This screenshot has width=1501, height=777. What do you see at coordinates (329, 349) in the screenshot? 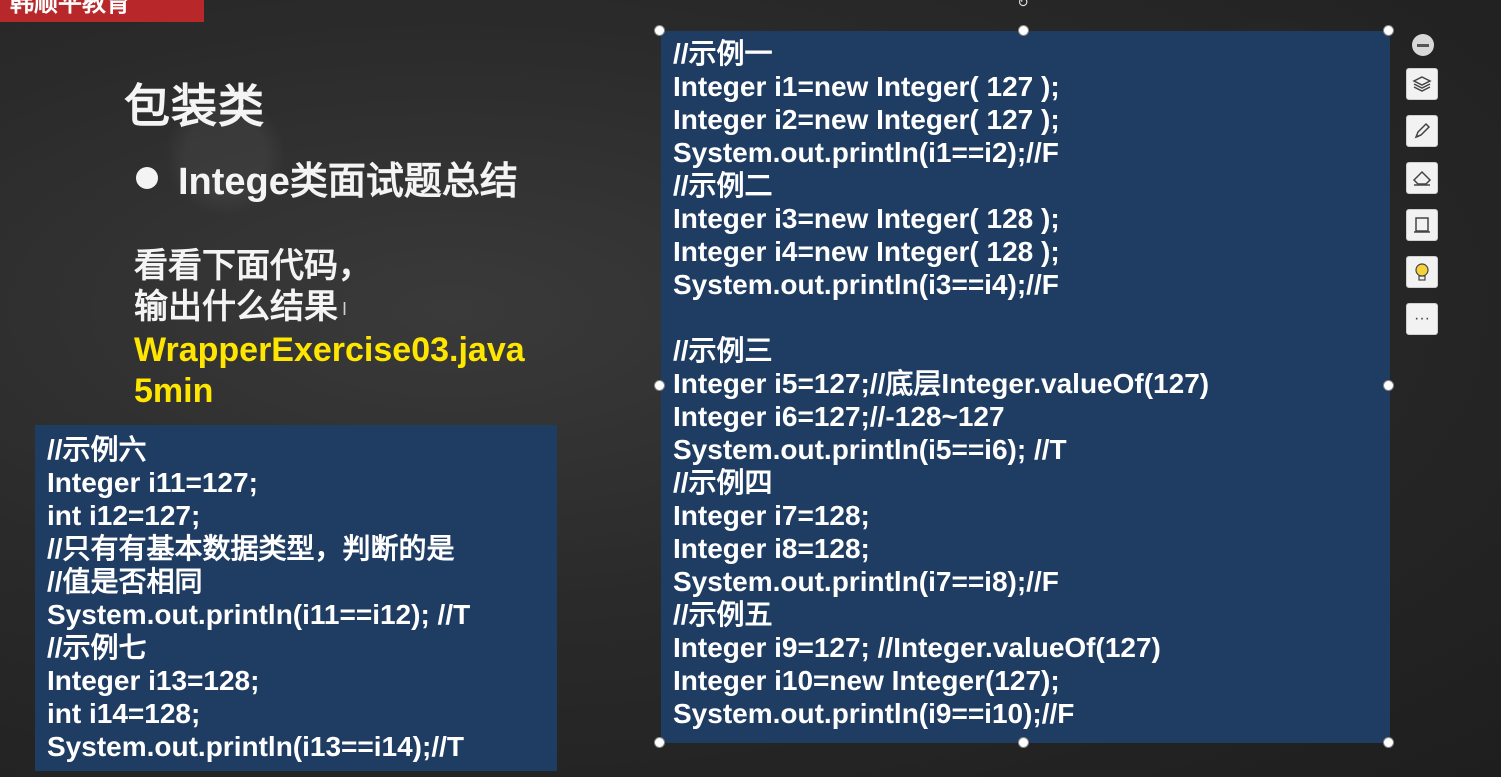
I see `file-name: WrapperExercise03.java` at bounding box center [329, 349].